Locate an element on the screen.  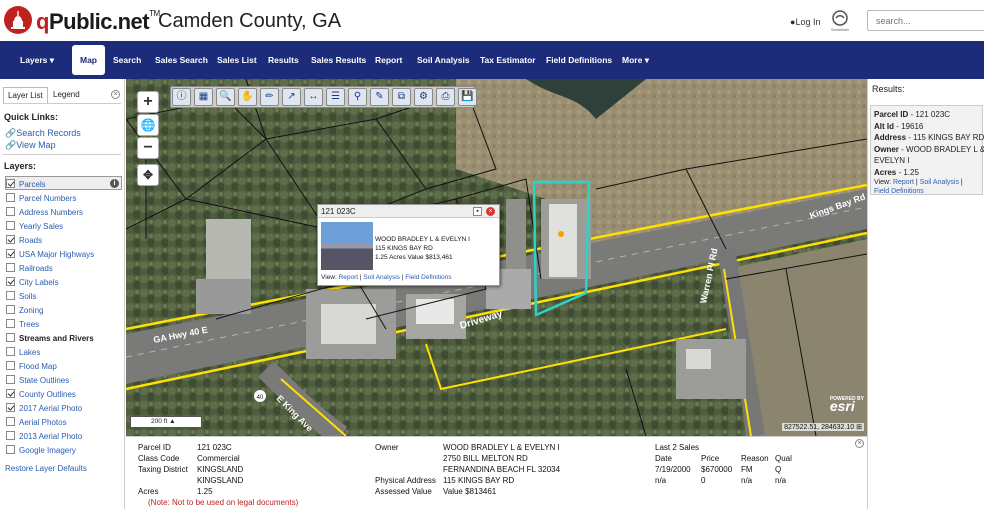
layer-label: Streams and Rivers is located at coordinates (56, 338).